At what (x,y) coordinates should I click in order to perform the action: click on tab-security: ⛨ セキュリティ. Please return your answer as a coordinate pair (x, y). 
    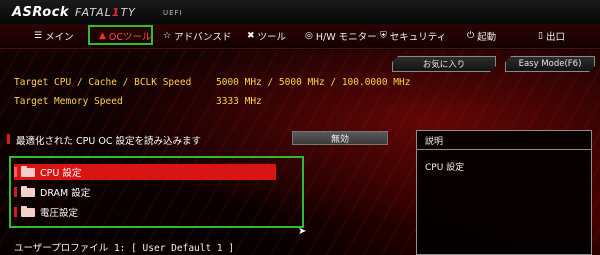
    Looking at the image, I should click on (413, 36).